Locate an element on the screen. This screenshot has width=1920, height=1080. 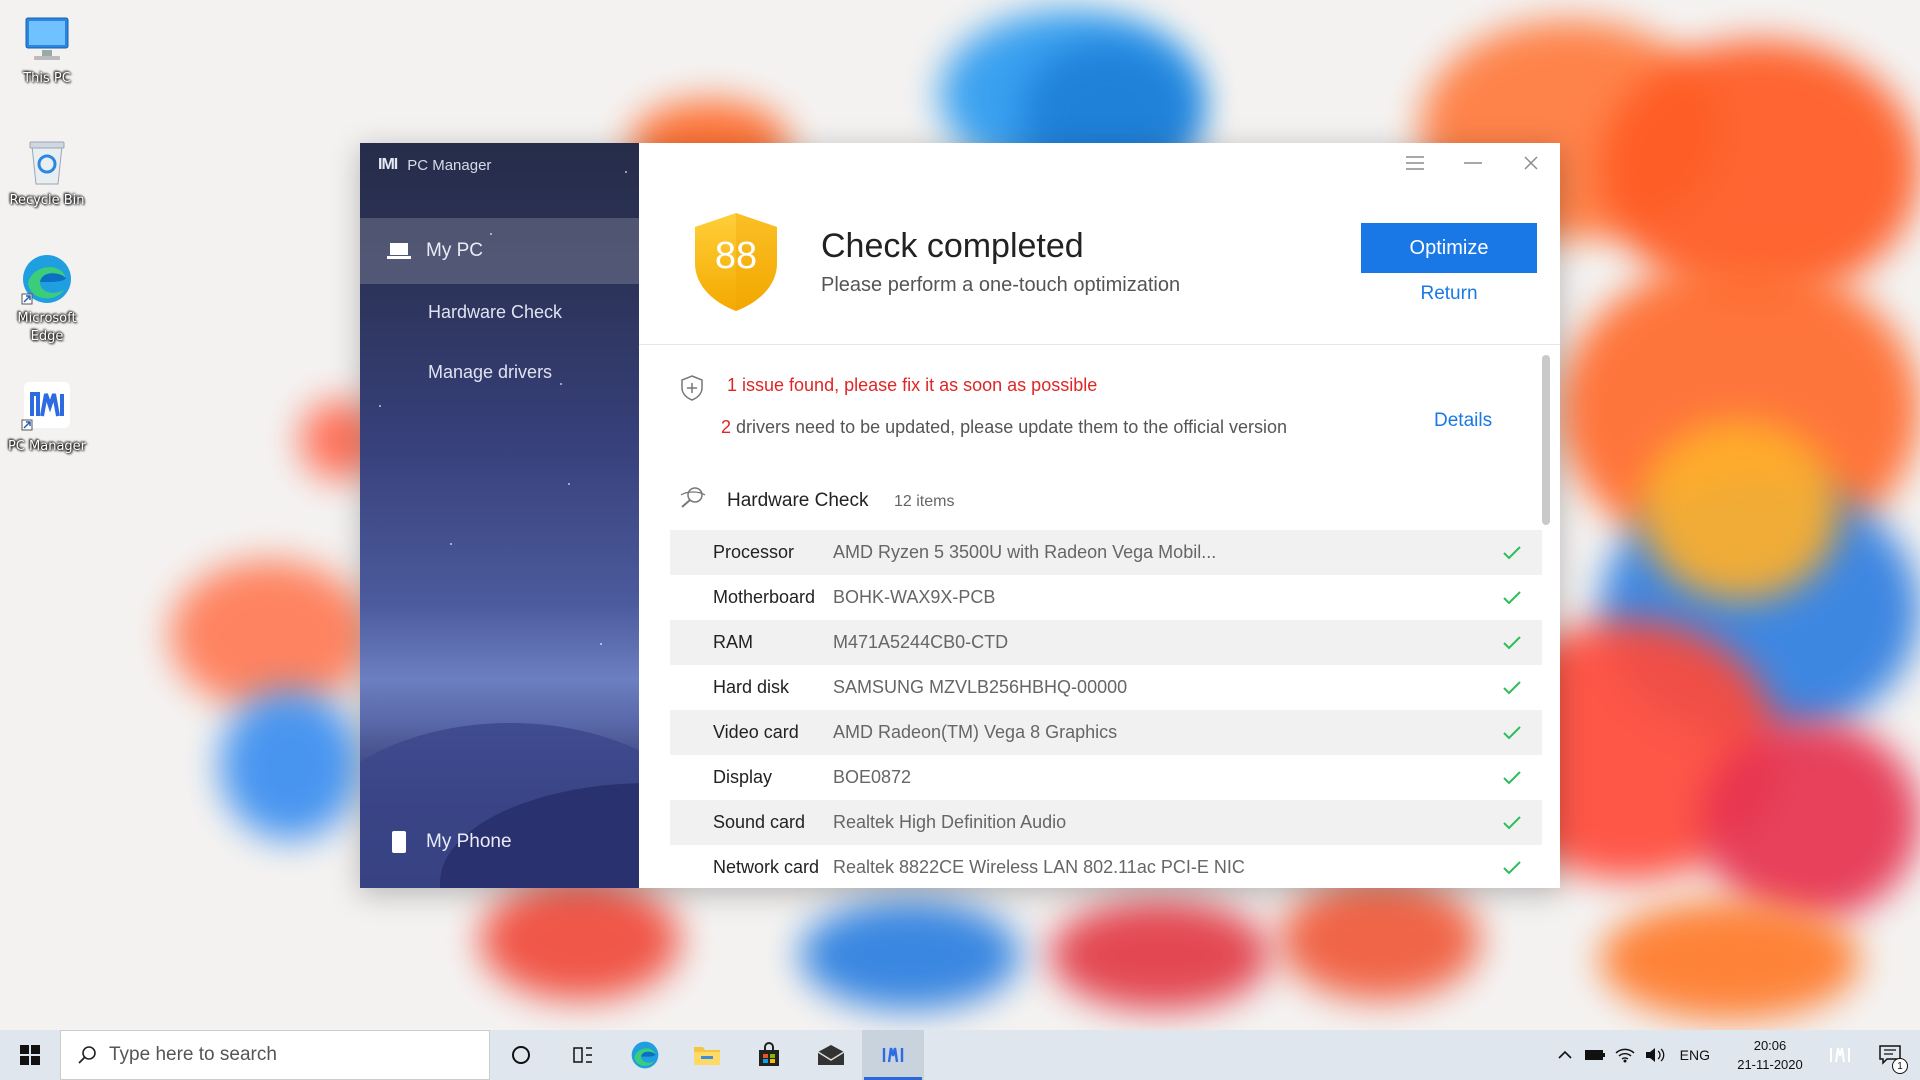
hardware-row-label: Motherboard is located at coordinates (764, 597).